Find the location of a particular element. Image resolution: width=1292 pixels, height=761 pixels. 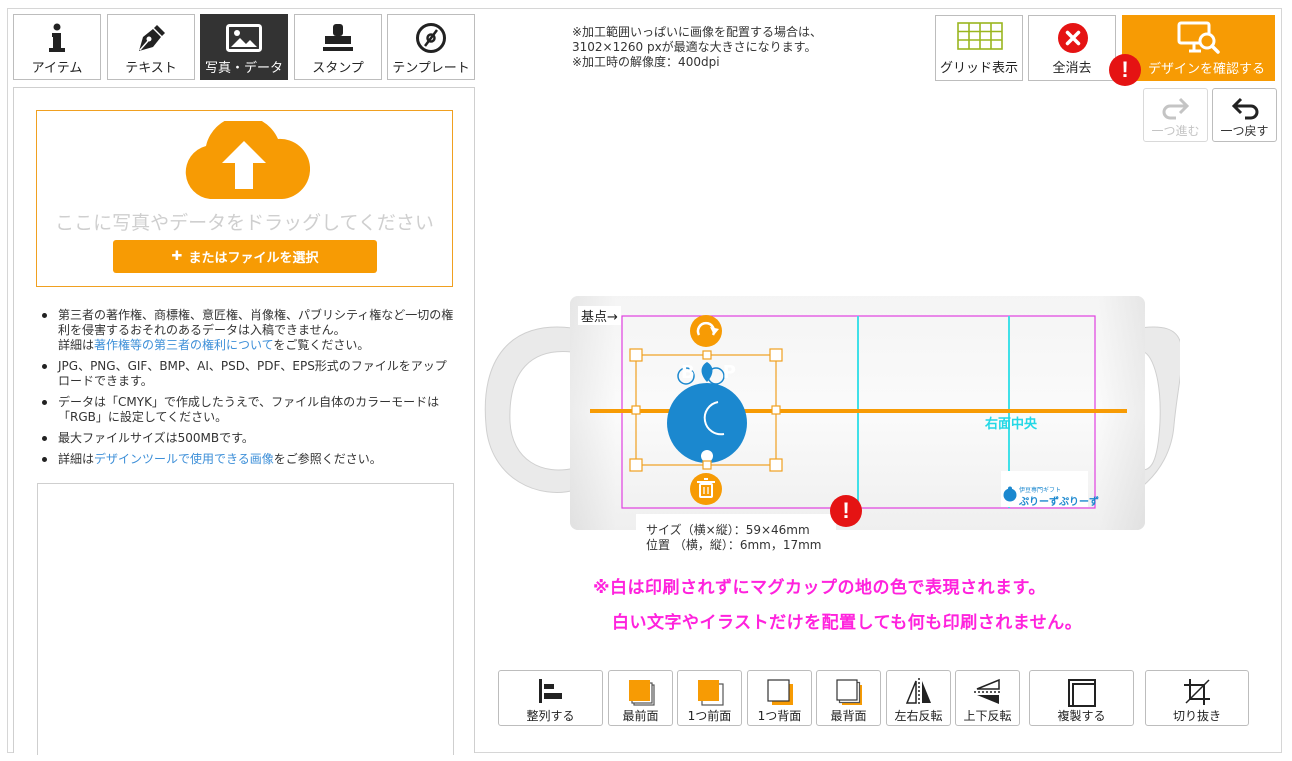

duplicate-button: 複製する is located at coordinates (1081, 698).